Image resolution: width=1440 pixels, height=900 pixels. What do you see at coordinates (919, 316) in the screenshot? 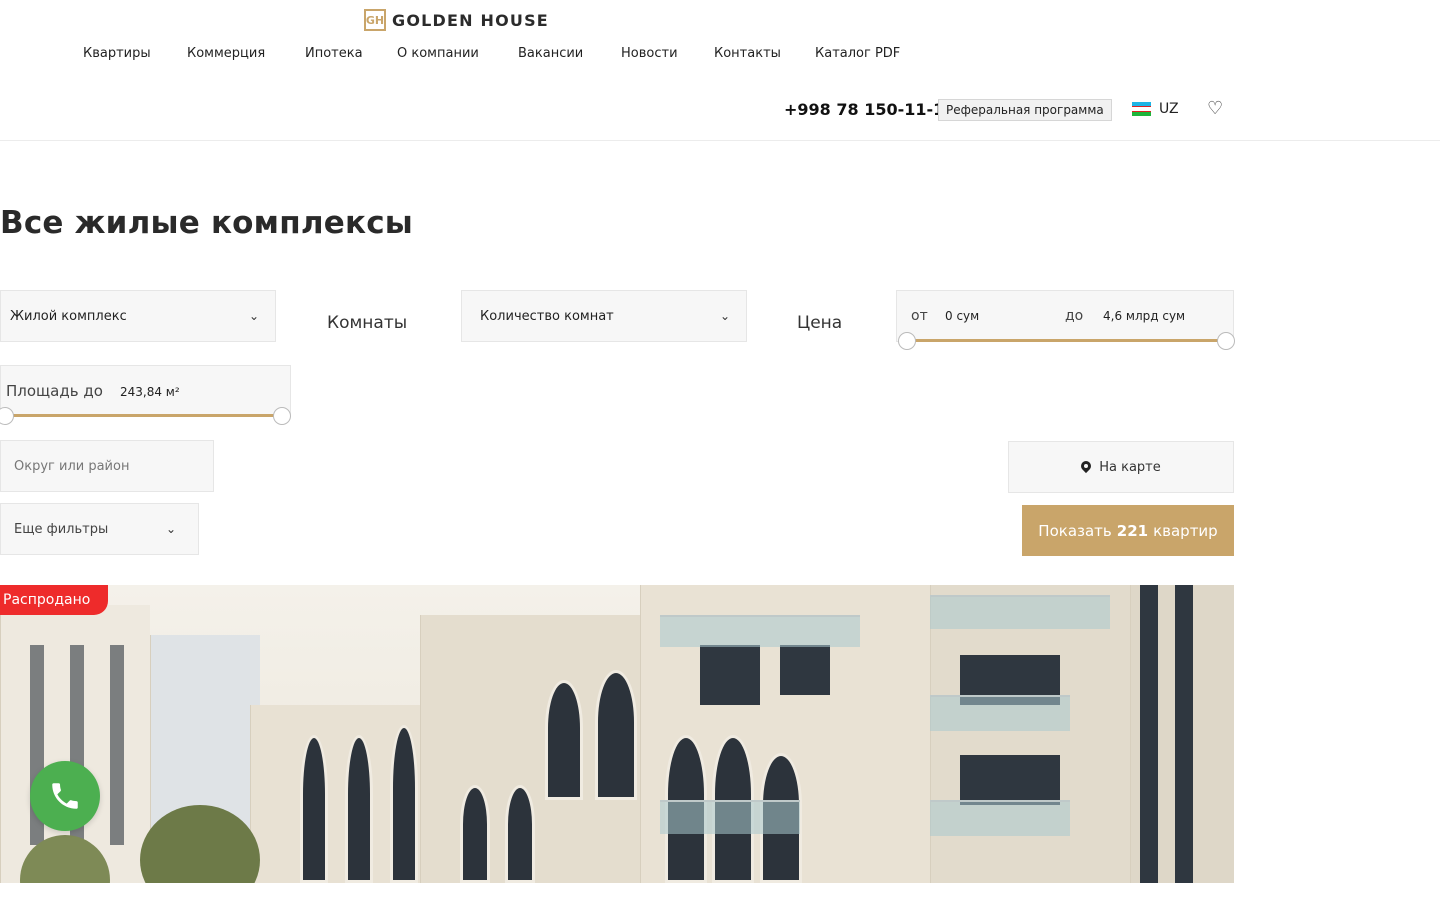
I see `price-from-label: от` at bounding box center [919, 316].